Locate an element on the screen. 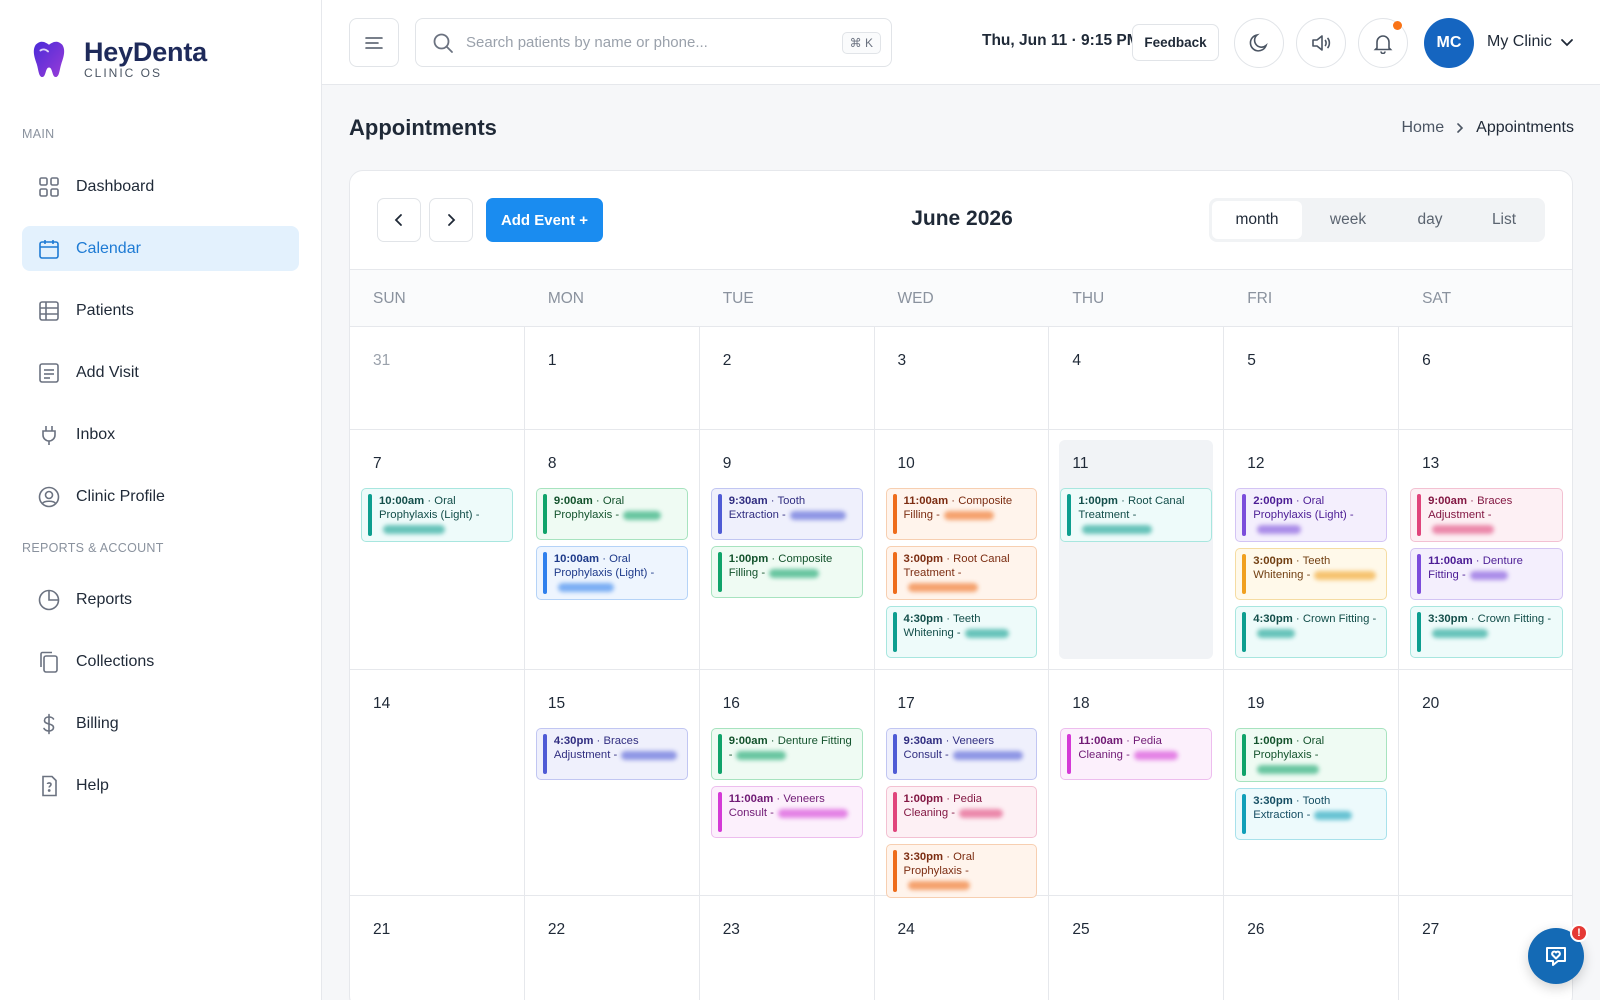 The width and height of the screenshot is (1600, 1000). day-cell: 2 is located at coordinates (787, 378).